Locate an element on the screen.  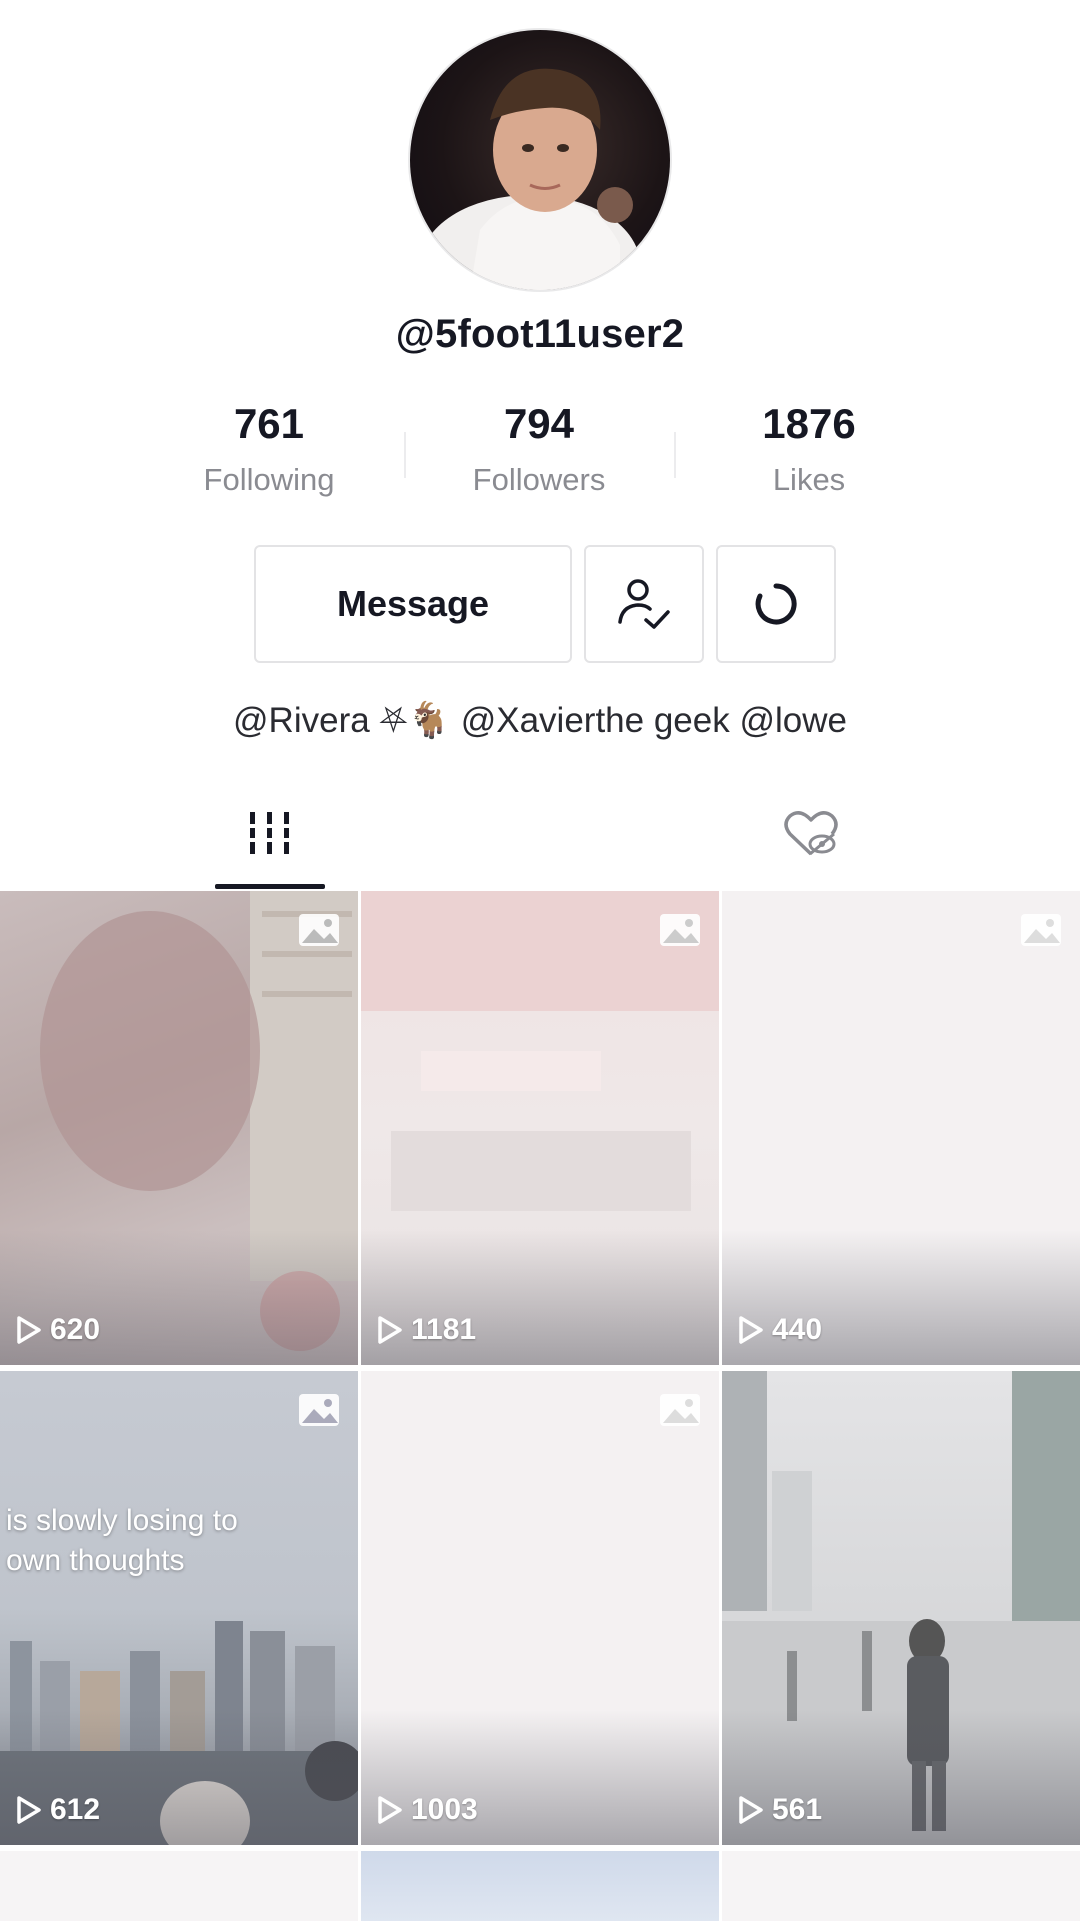
video-tile: 620 is located at coordinates (179, 1128).